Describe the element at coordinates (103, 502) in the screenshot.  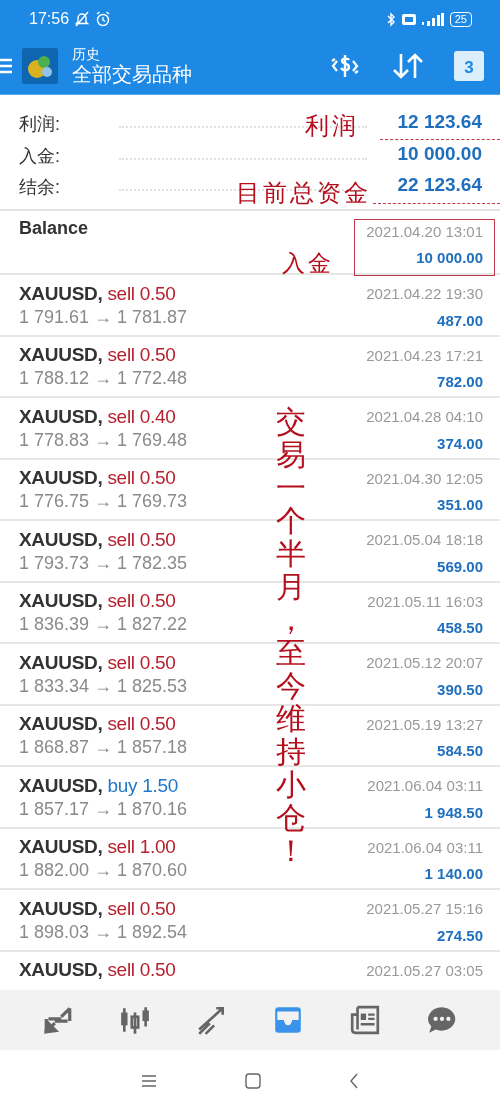
I see `price-range: 1 776.75 → 1 769.73` at that location.